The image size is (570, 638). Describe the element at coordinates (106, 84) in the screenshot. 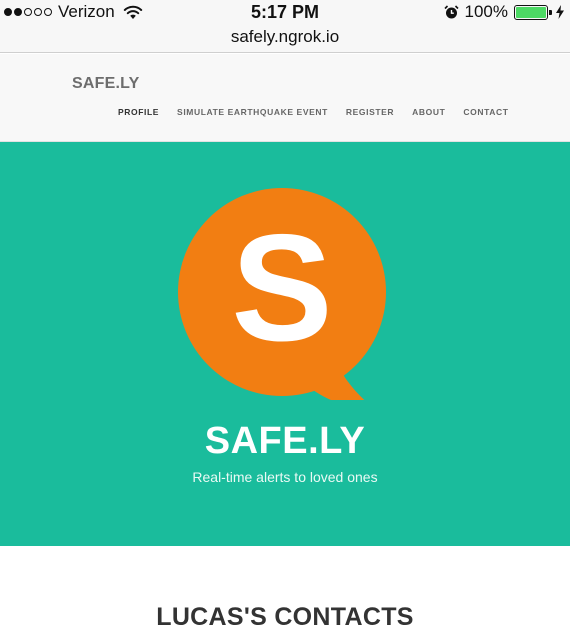

I see `brand-link: SAFE.LY` at that location.